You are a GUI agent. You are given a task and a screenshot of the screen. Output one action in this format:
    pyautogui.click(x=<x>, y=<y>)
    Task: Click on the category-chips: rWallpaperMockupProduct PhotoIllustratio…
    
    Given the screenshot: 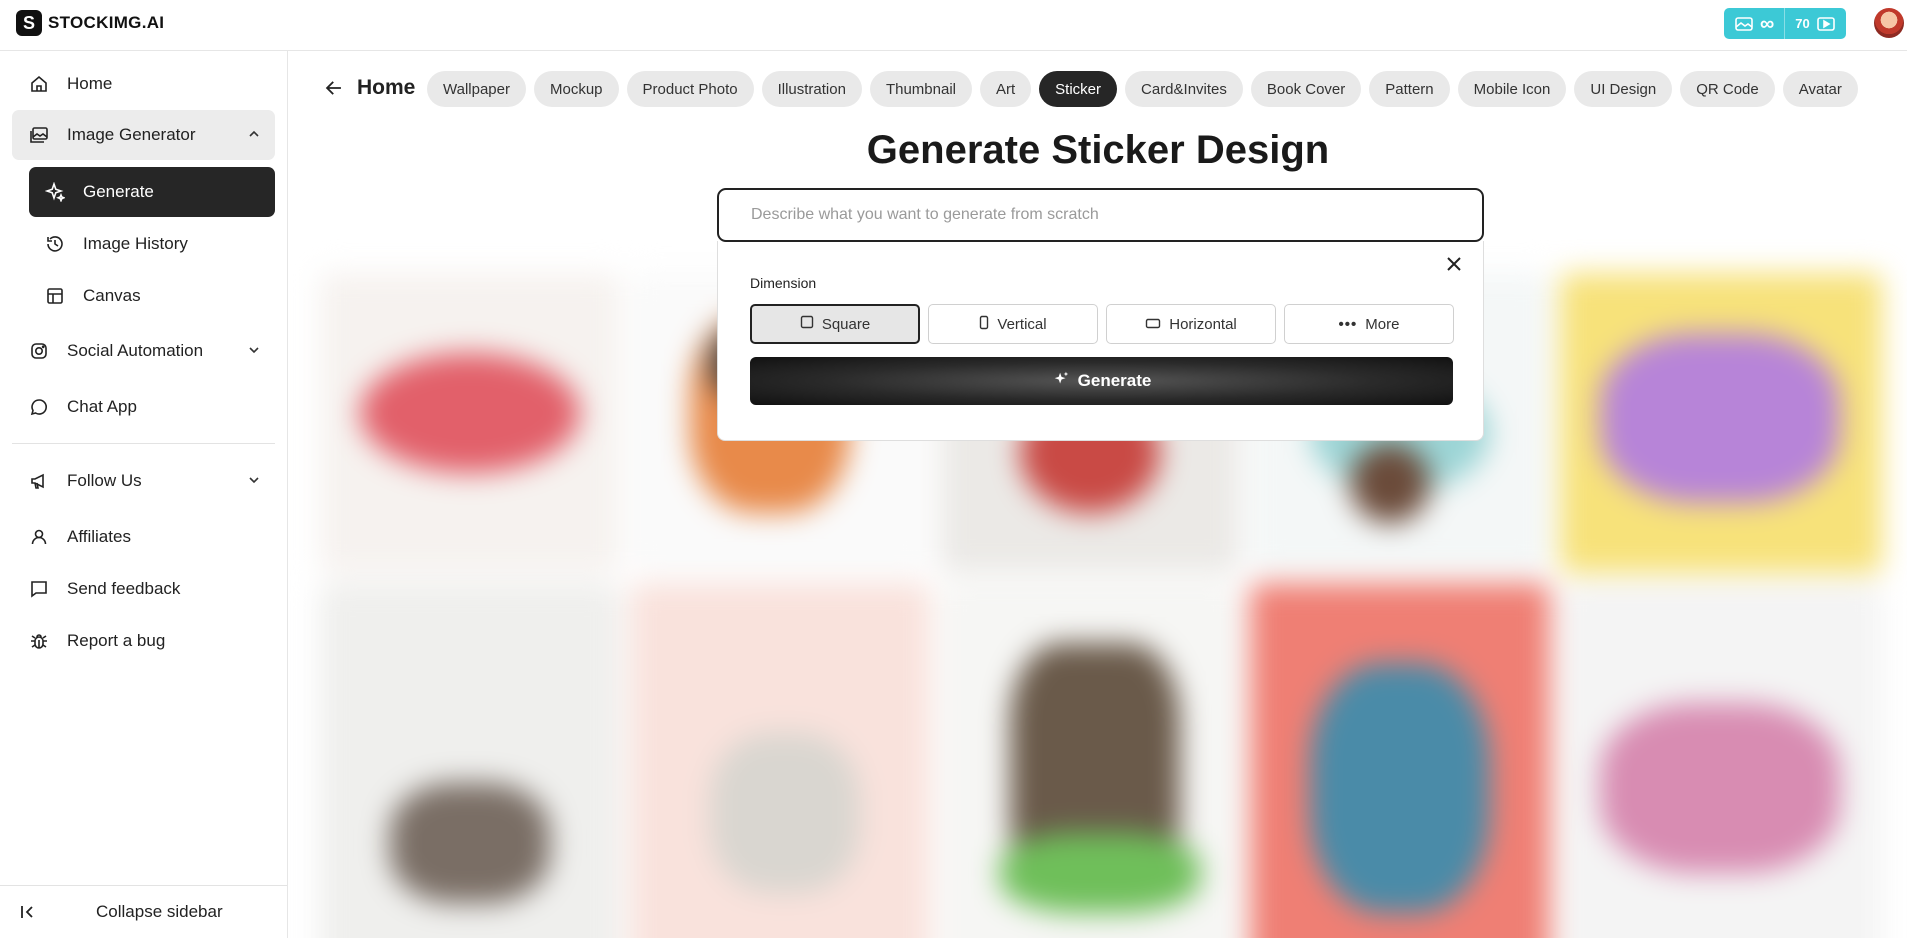 What is the action you would take?
    pyautogui.click(x=1164, y=89)
    